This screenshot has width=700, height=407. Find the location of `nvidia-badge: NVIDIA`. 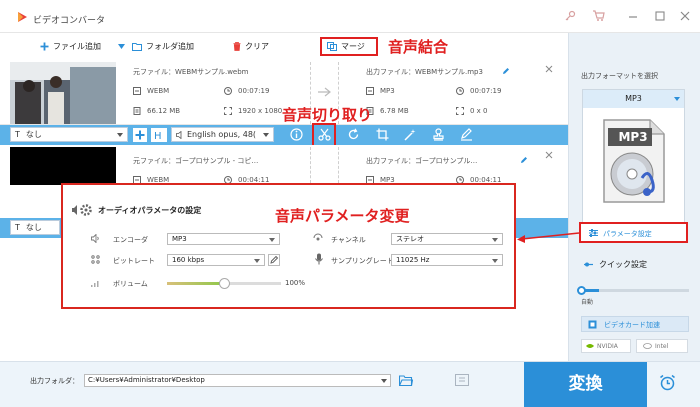

nvidia-badge: NVIDIA is located at coordinates (606, 346).